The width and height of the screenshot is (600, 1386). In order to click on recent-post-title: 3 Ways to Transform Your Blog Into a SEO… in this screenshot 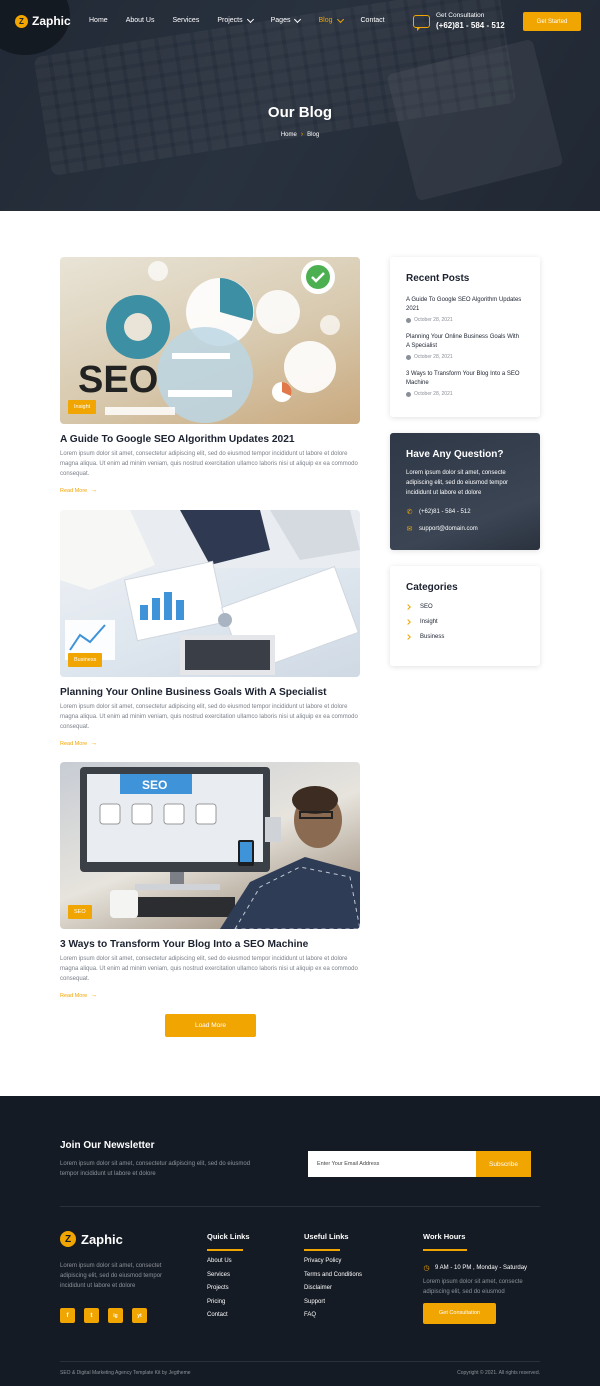, I will do `click(465, 378)`.